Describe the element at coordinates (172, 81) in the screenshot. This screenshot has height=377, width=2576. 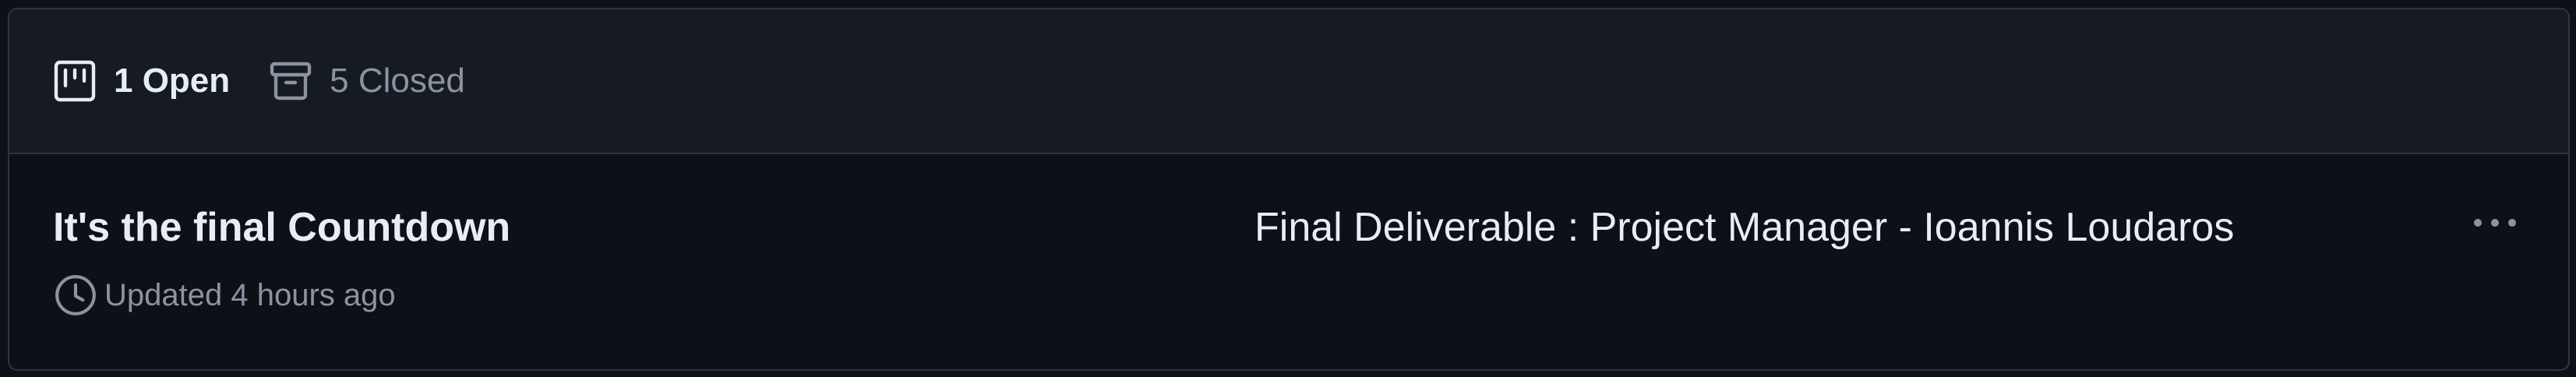
I see `tab-open-label: 1 Open` at that location.